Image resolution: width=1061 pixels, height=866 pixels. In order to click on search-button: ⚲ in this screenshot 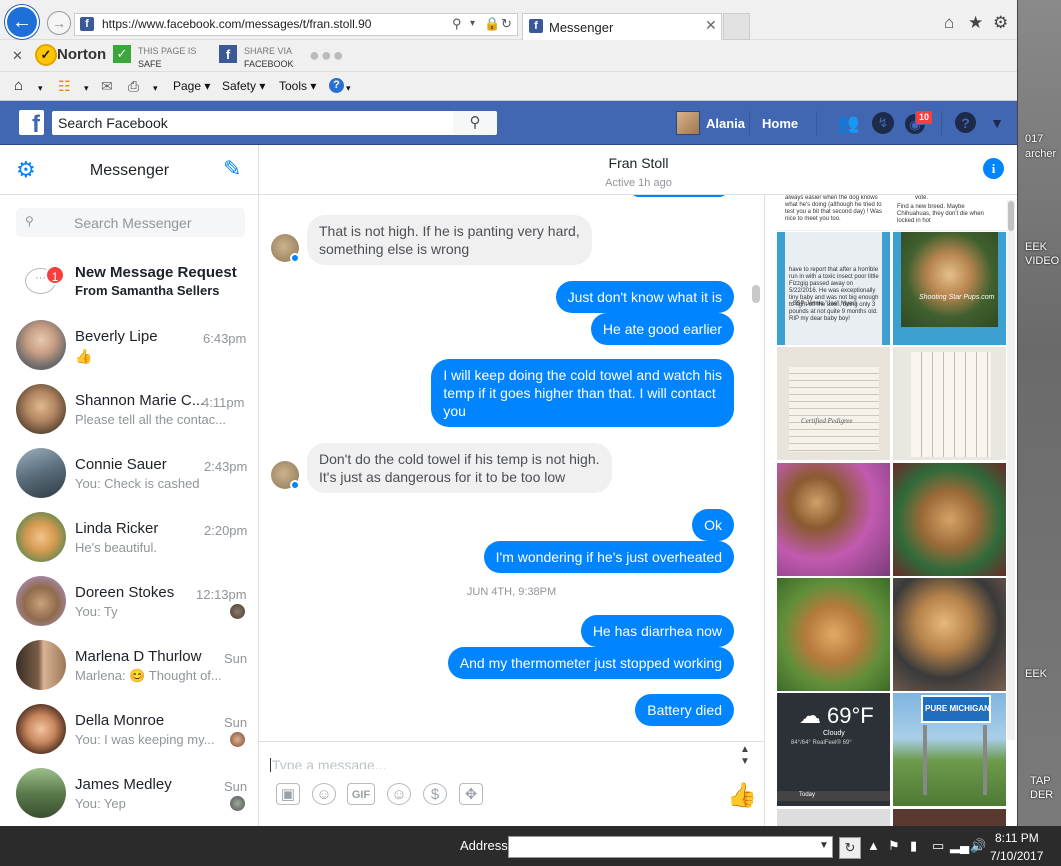, I will do `click(475, 123)`.